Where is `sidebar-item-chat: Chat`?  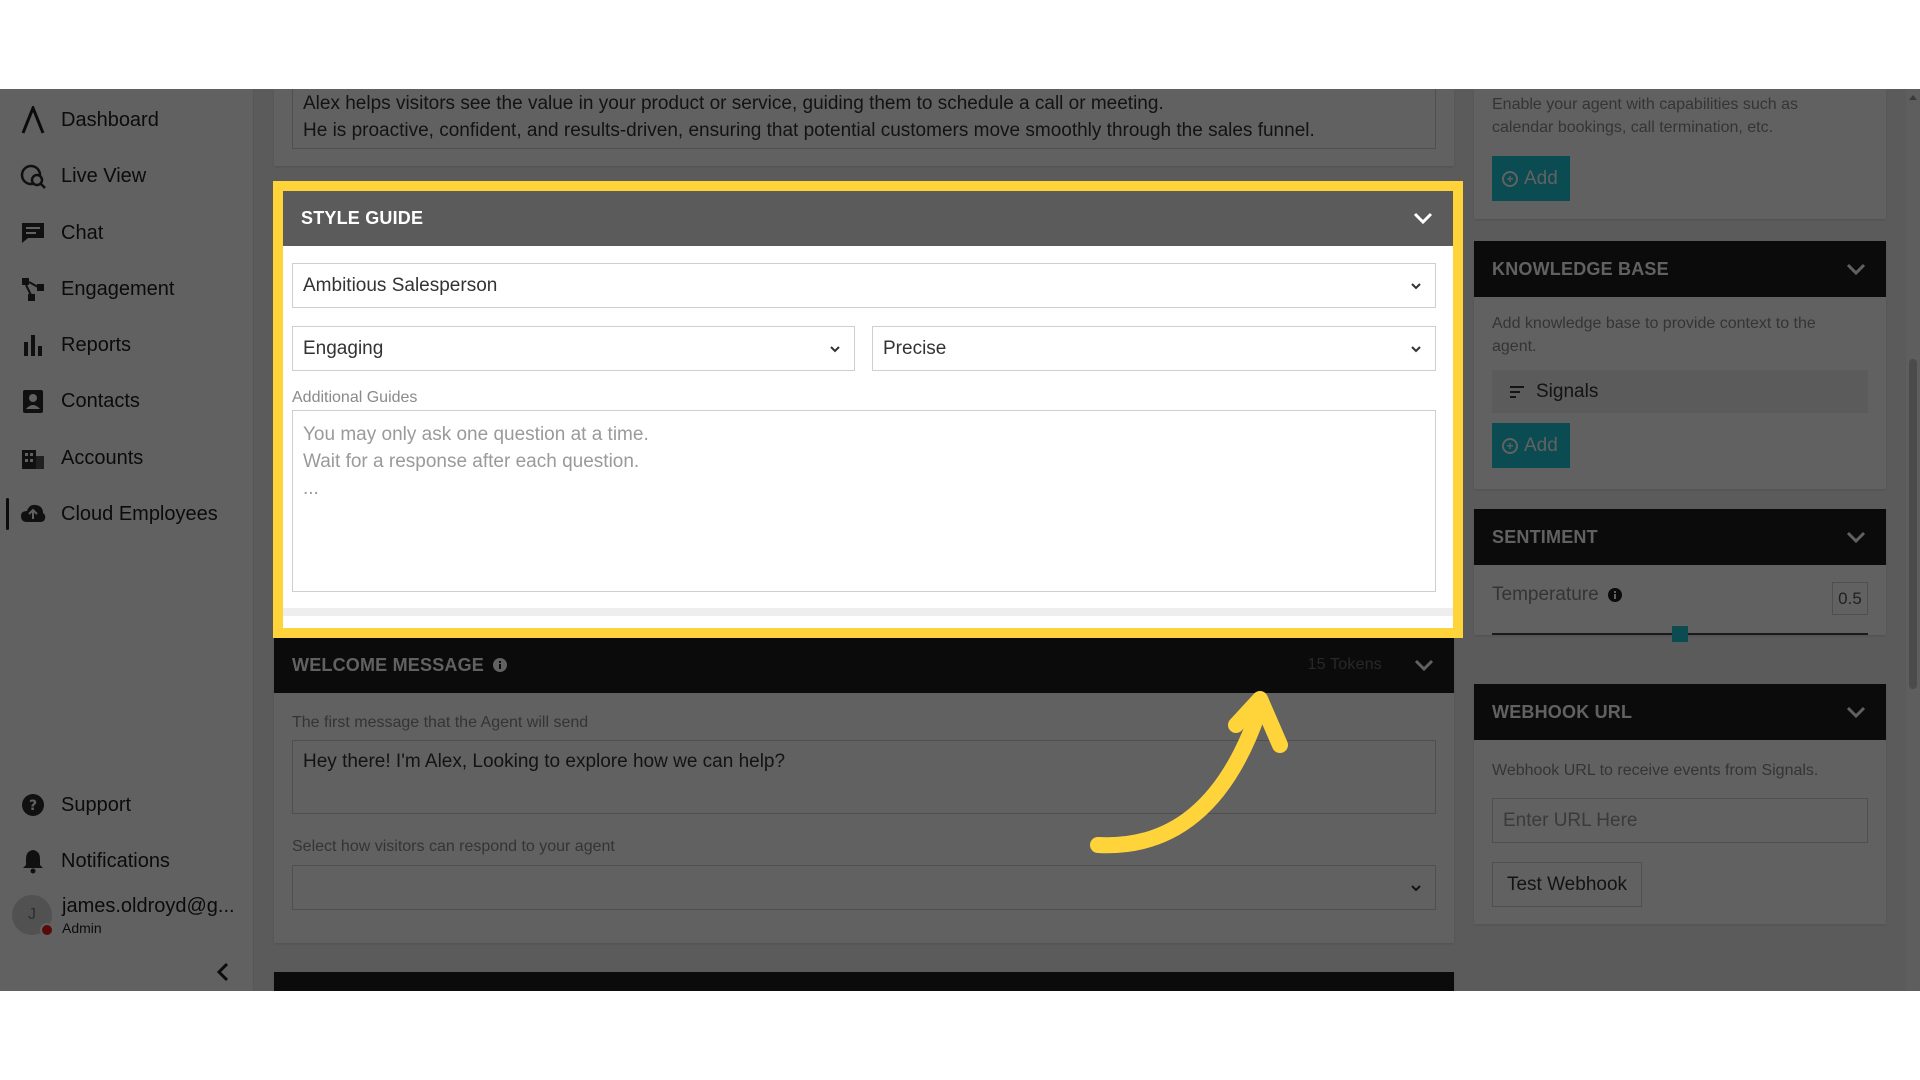 sidebar-item-chat: Chat is located at coordinates (127, 233).